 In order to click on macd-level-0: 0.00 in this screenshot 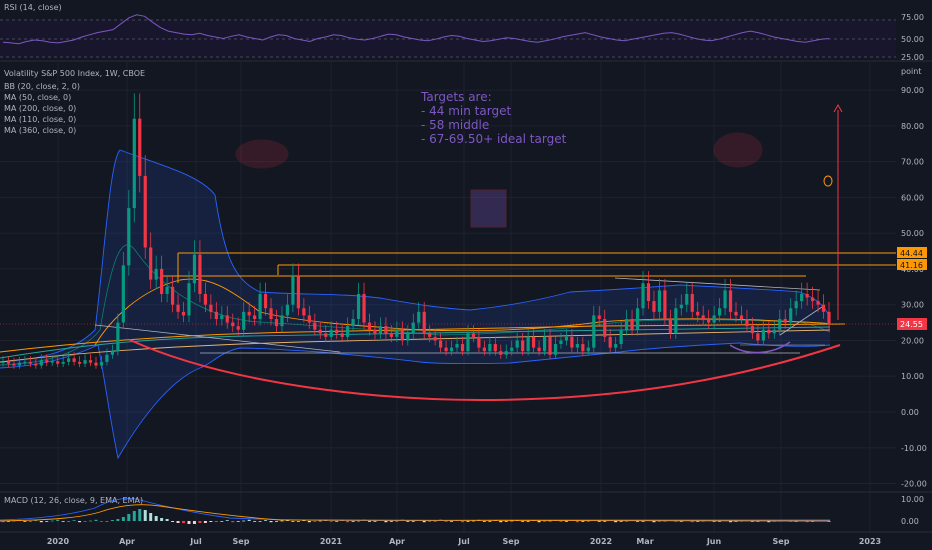, I will do `click(910, 521)`.